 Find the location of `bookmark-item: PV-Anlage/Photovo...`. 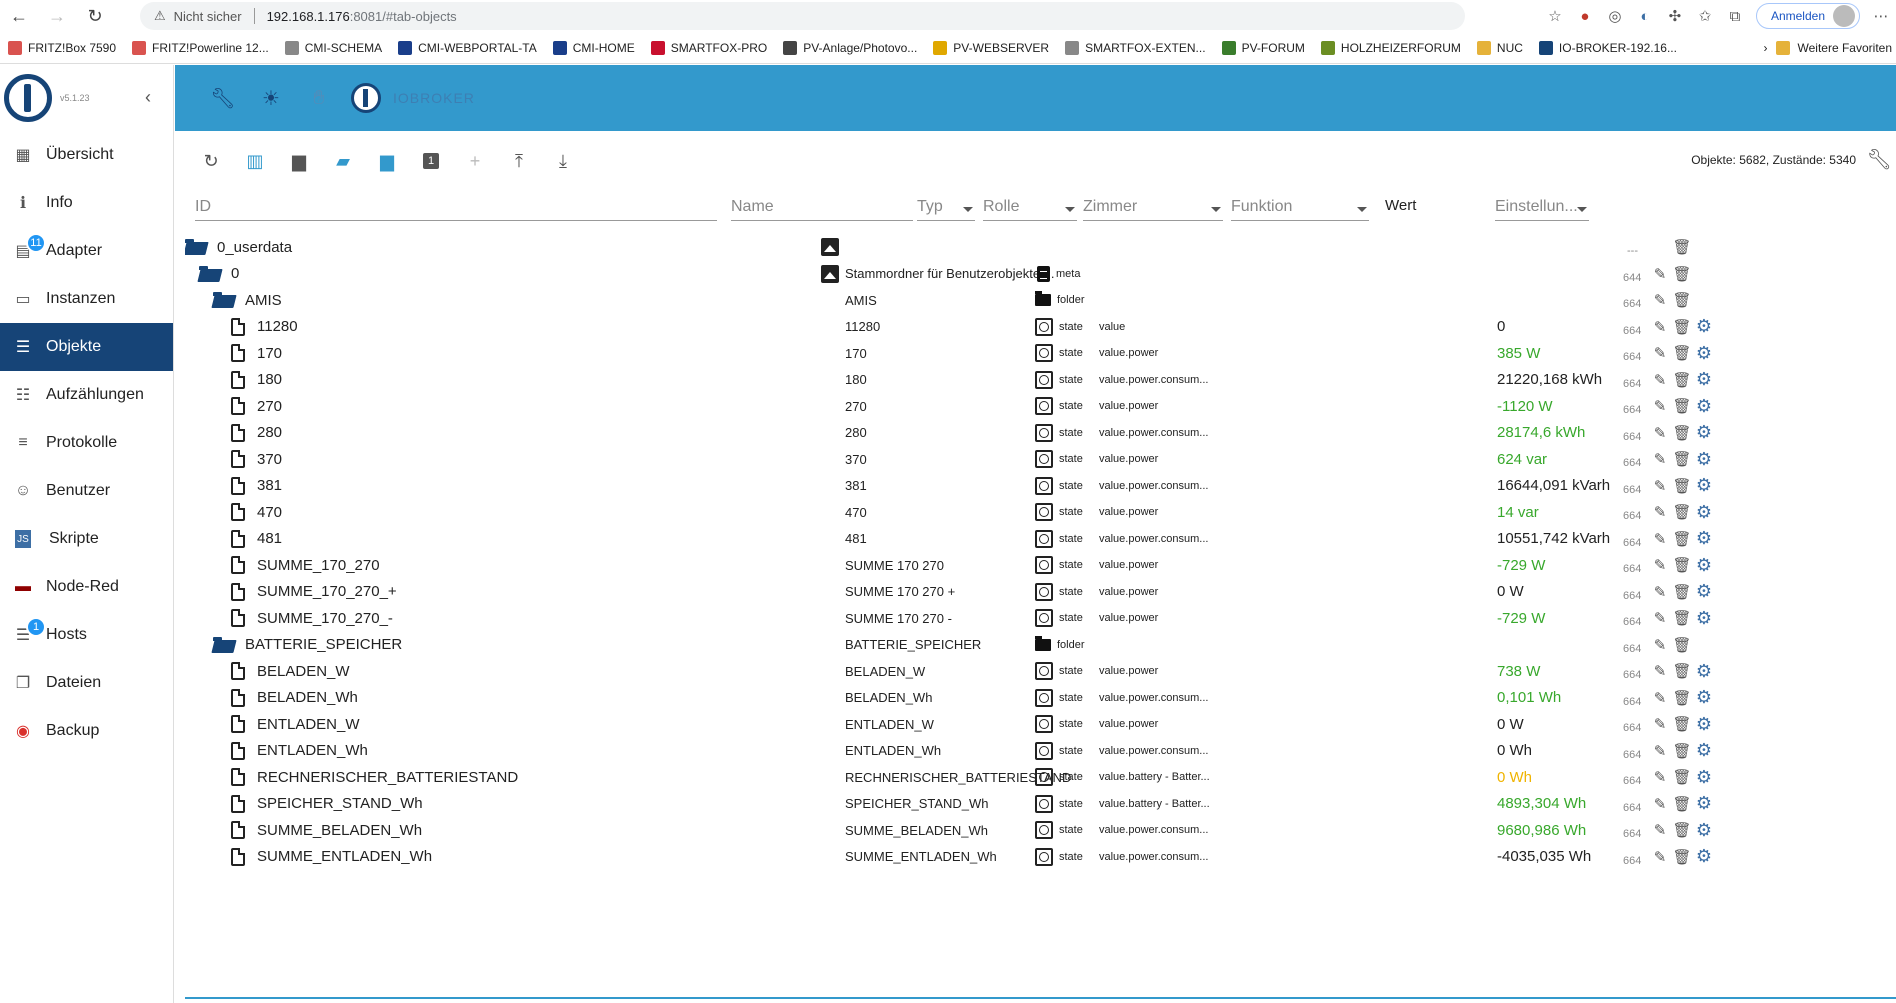

bookmark-item: PV-Anlage/Photovo... is located at coordinates (850, 47).